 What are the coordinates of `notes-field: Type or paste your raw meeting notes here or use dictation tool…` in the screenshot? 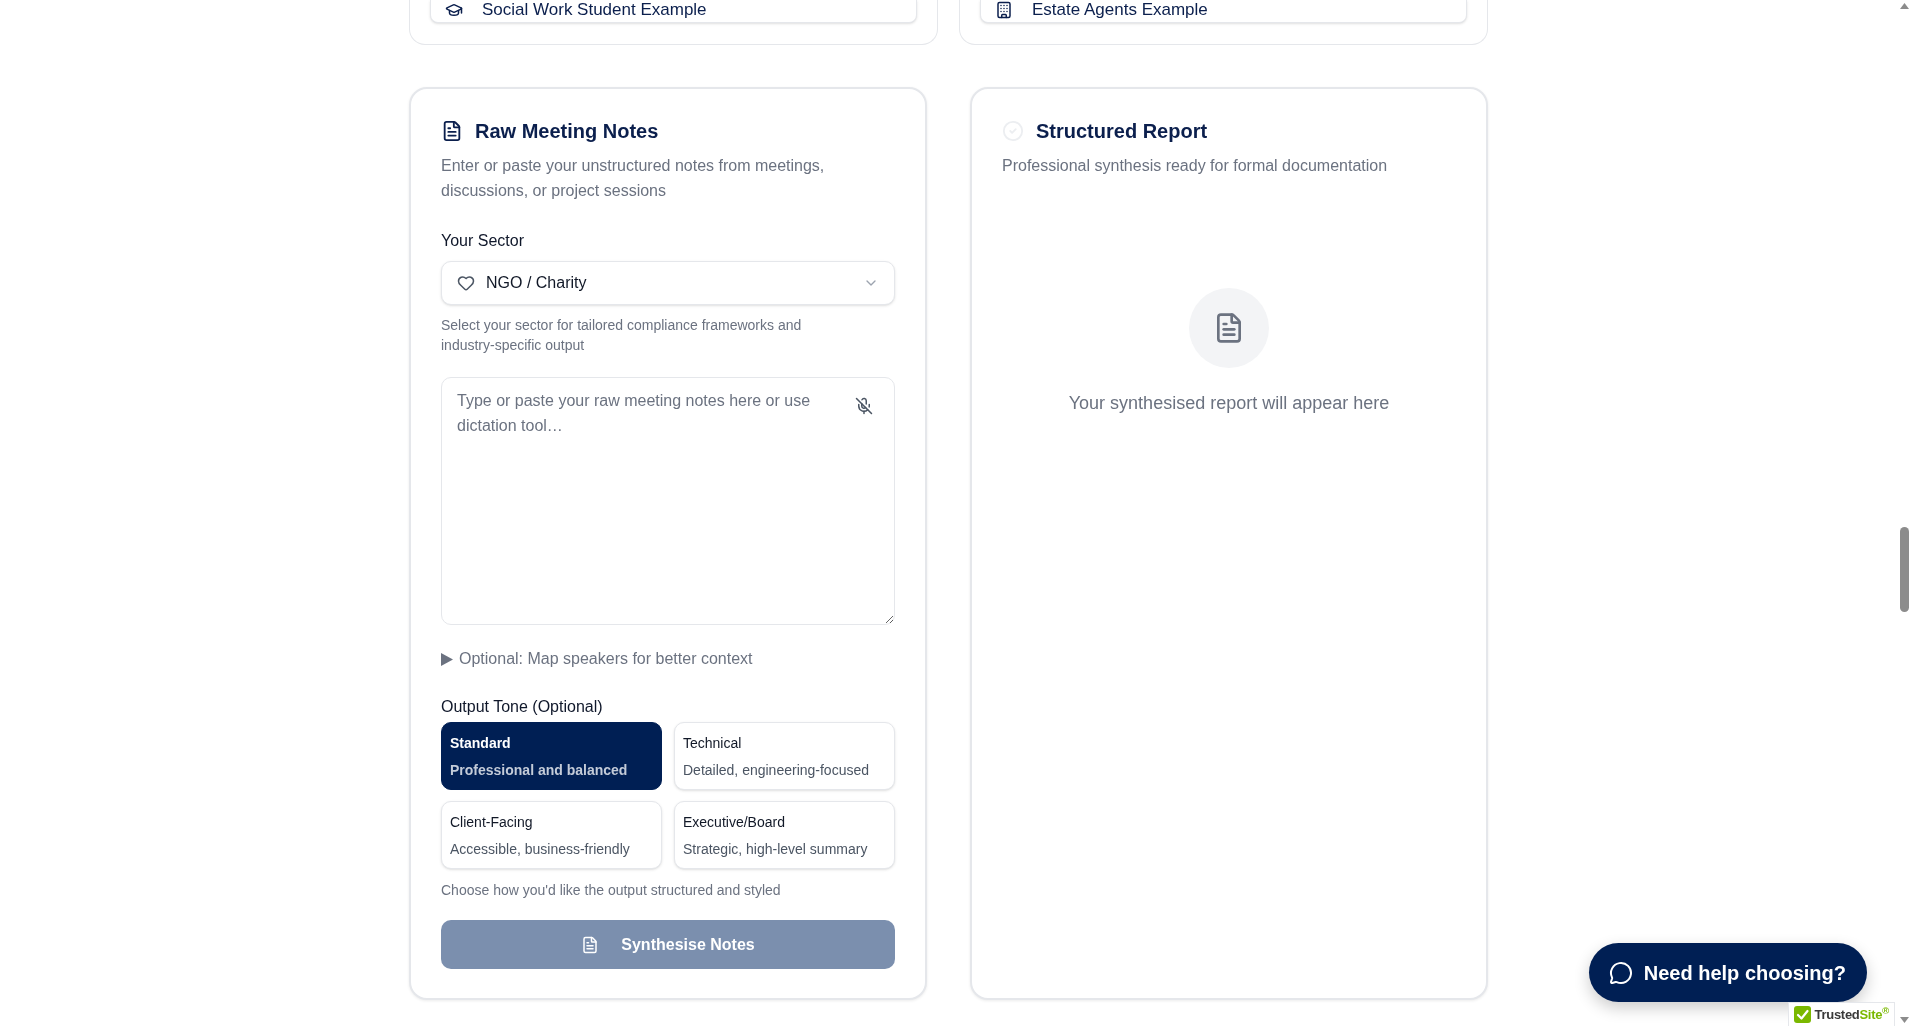 It's located at (668, 501).